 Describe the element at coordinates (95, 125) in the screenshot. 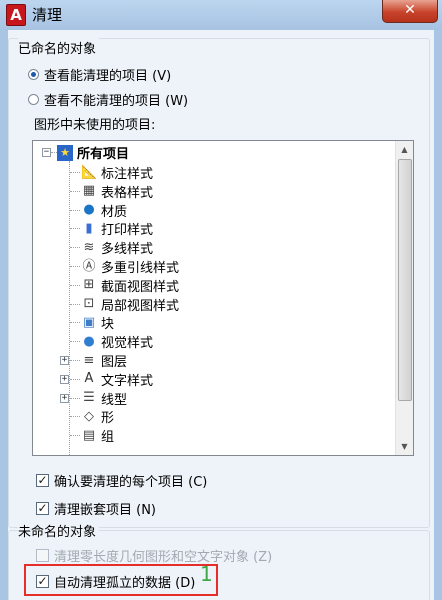

I see `tree-label: 图形中未使用的项目:` at that location.